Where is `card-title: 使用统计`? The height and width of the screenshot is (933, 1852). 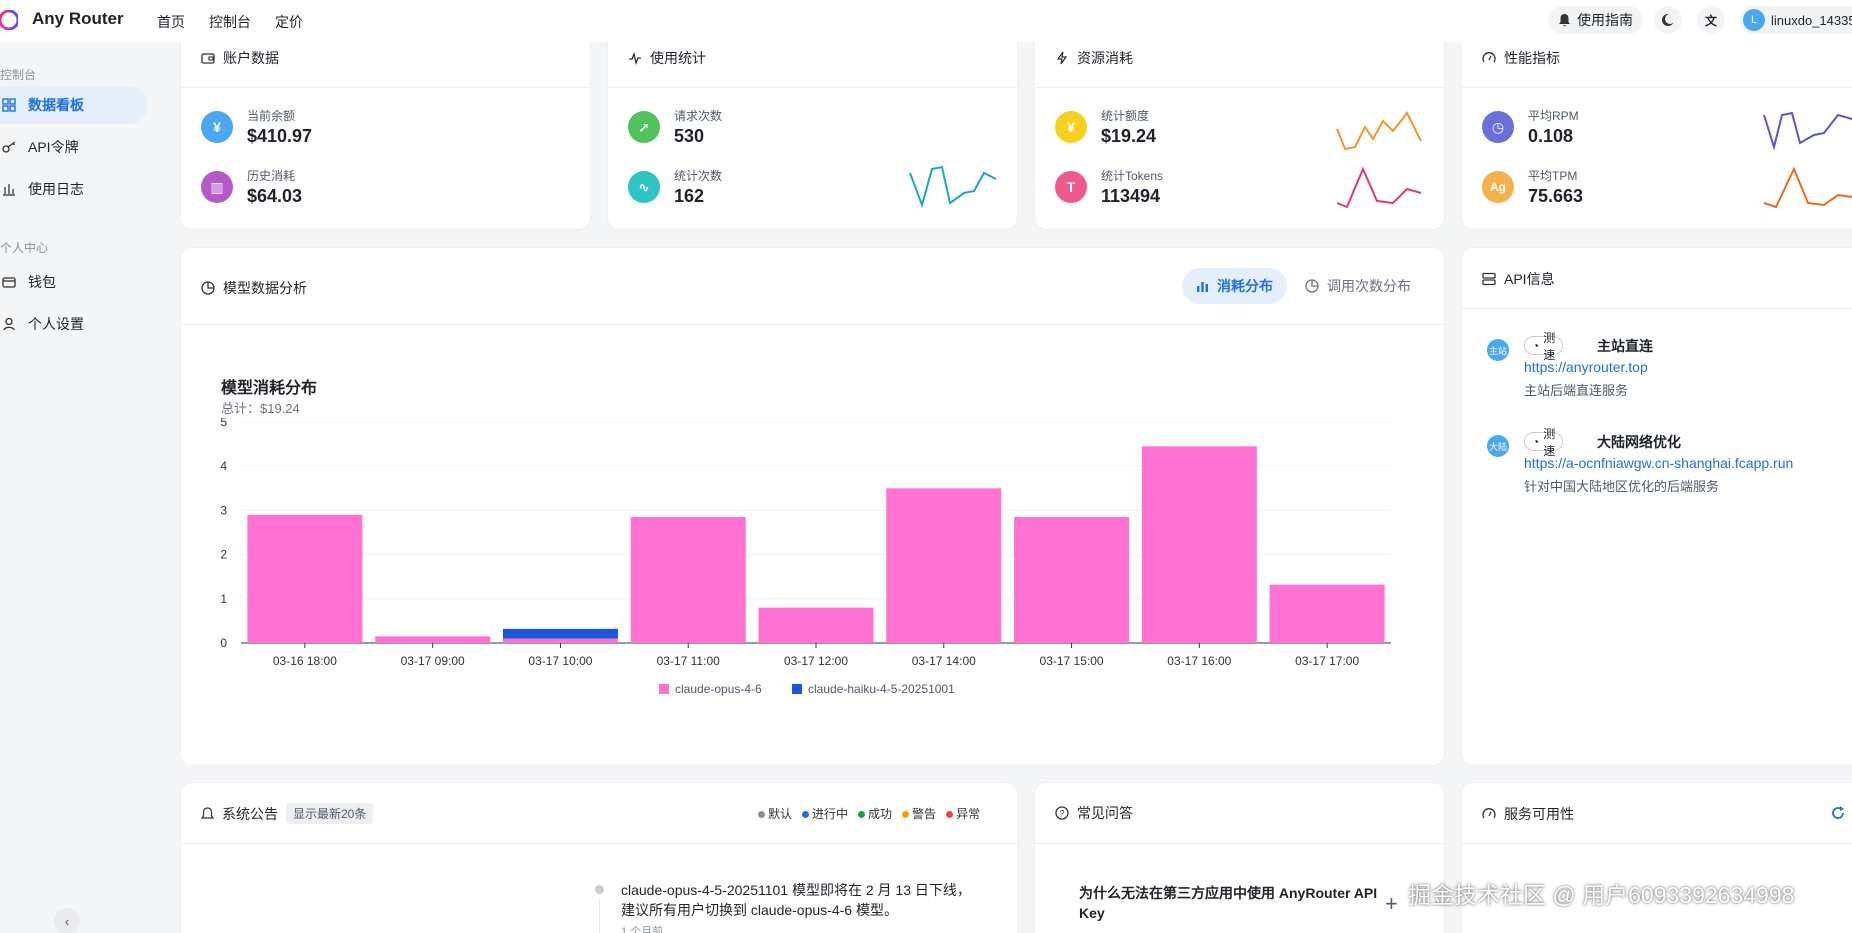
card-title: 使用统计 is located at coordinates (678, 58).